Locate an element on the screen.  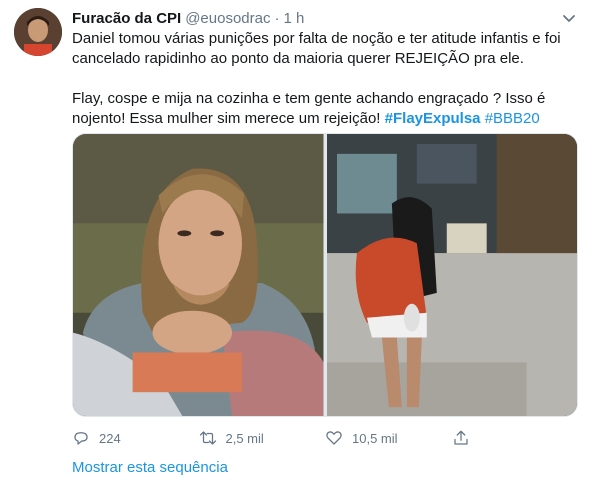
hashtag-link: #FlayExpulsa is located at coordinates (433, 118).